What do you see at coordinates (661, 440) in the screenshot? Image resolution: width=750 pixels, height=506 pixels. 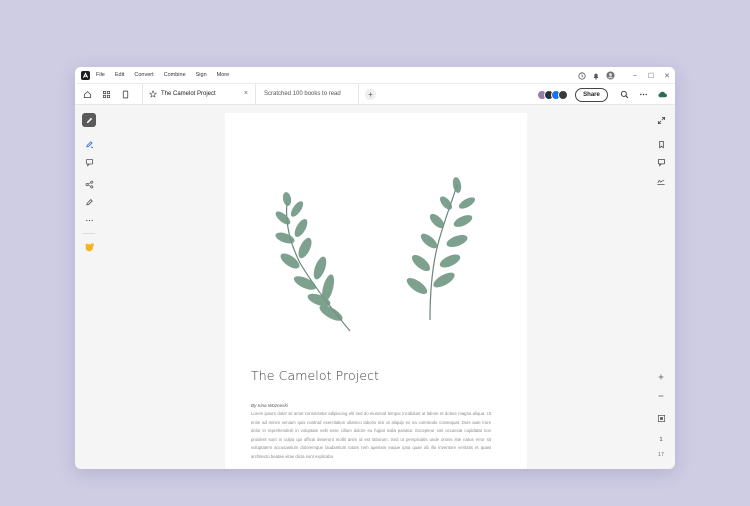 I see `page-number-icon: 1` at bounding box center [661, 440].